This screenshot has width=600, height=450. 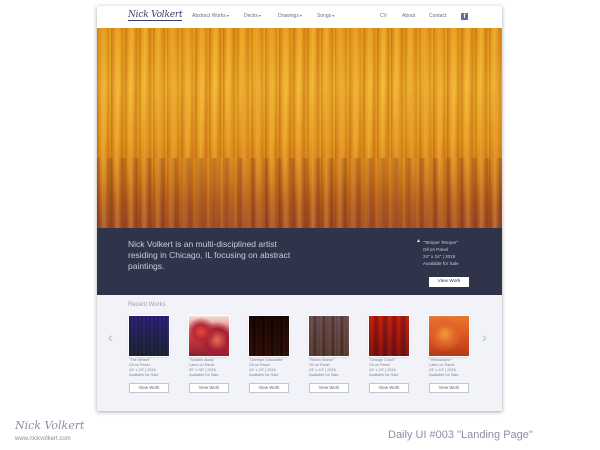 I want to click on featured-view-work-button: View Work, so click(x=449, y=282).